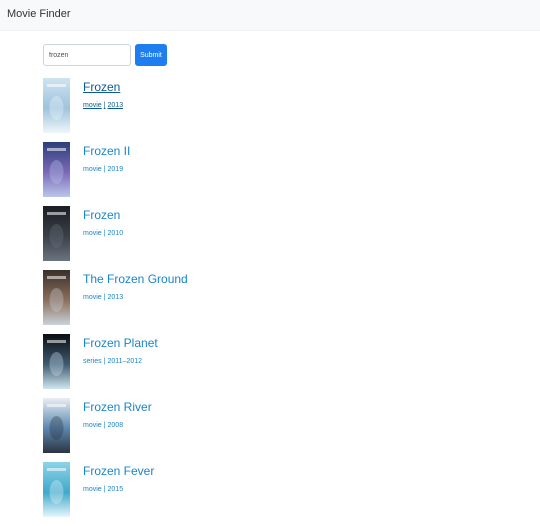  Describe the element at coordinates (115, 489) in the screenshot. I see `result-year: 2015` at that location.